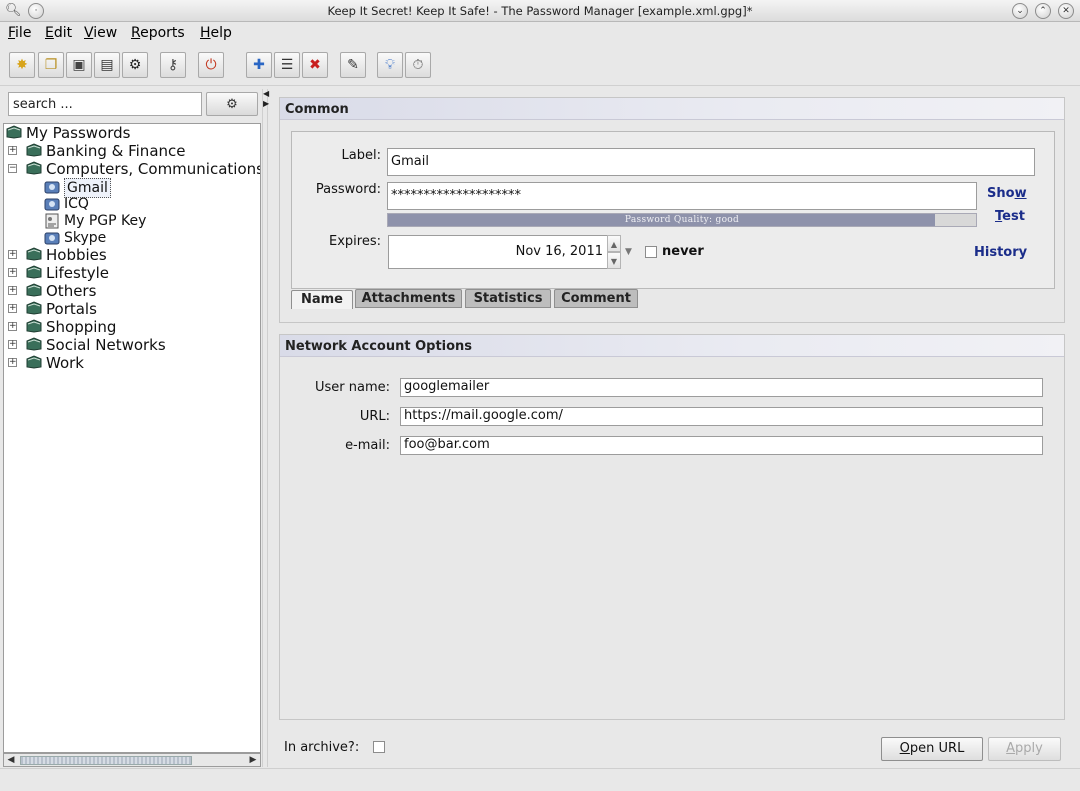 This screenshot has height=791, width=1080. Describe the element at coordinates (11, 760) in the screenshot. I see `scroll-left-icon: ◀` at that location.